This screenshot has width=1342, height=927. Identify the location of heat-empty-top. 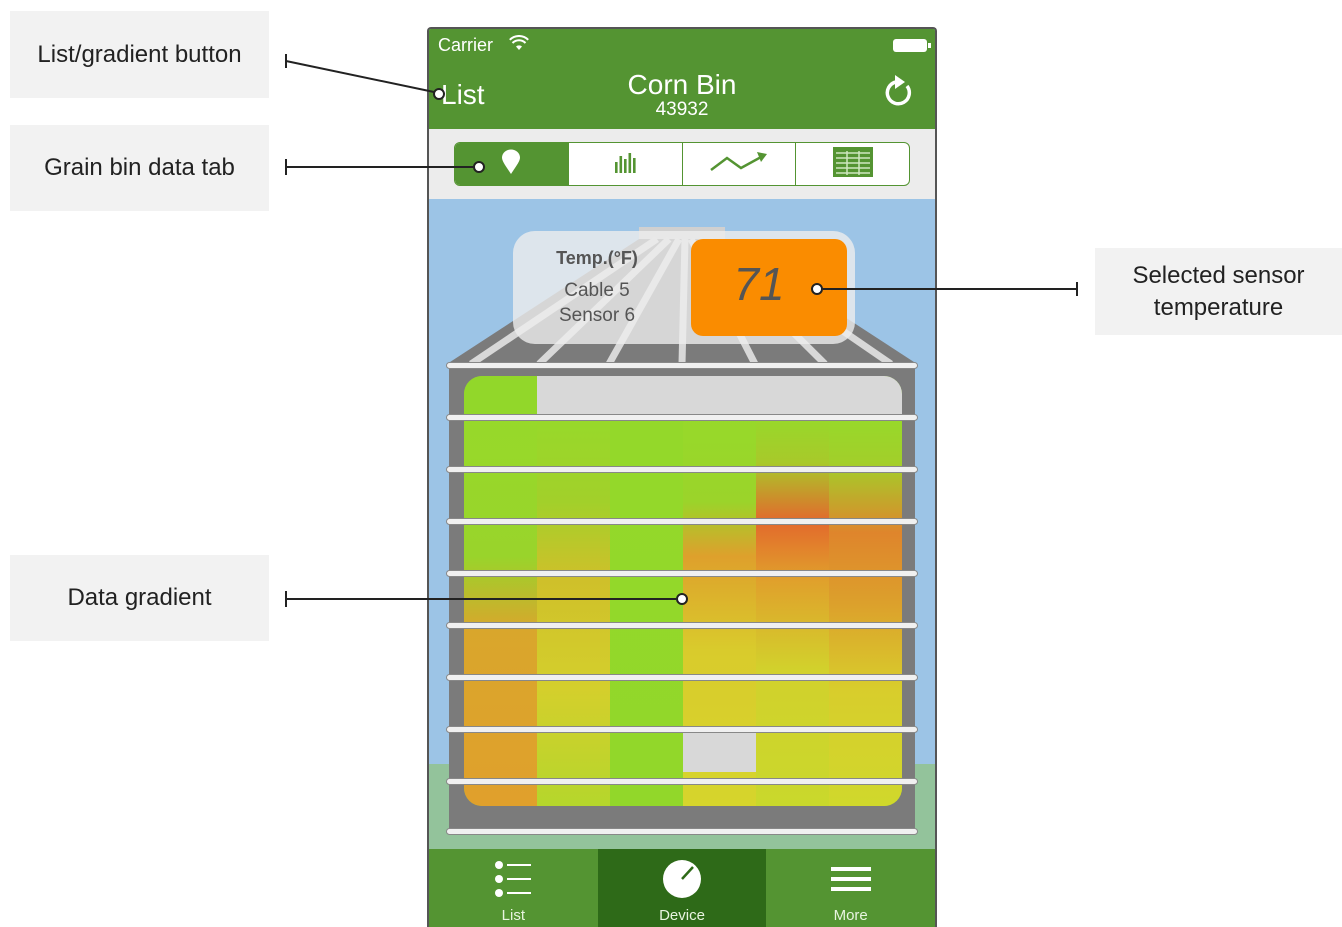
(719, 396).